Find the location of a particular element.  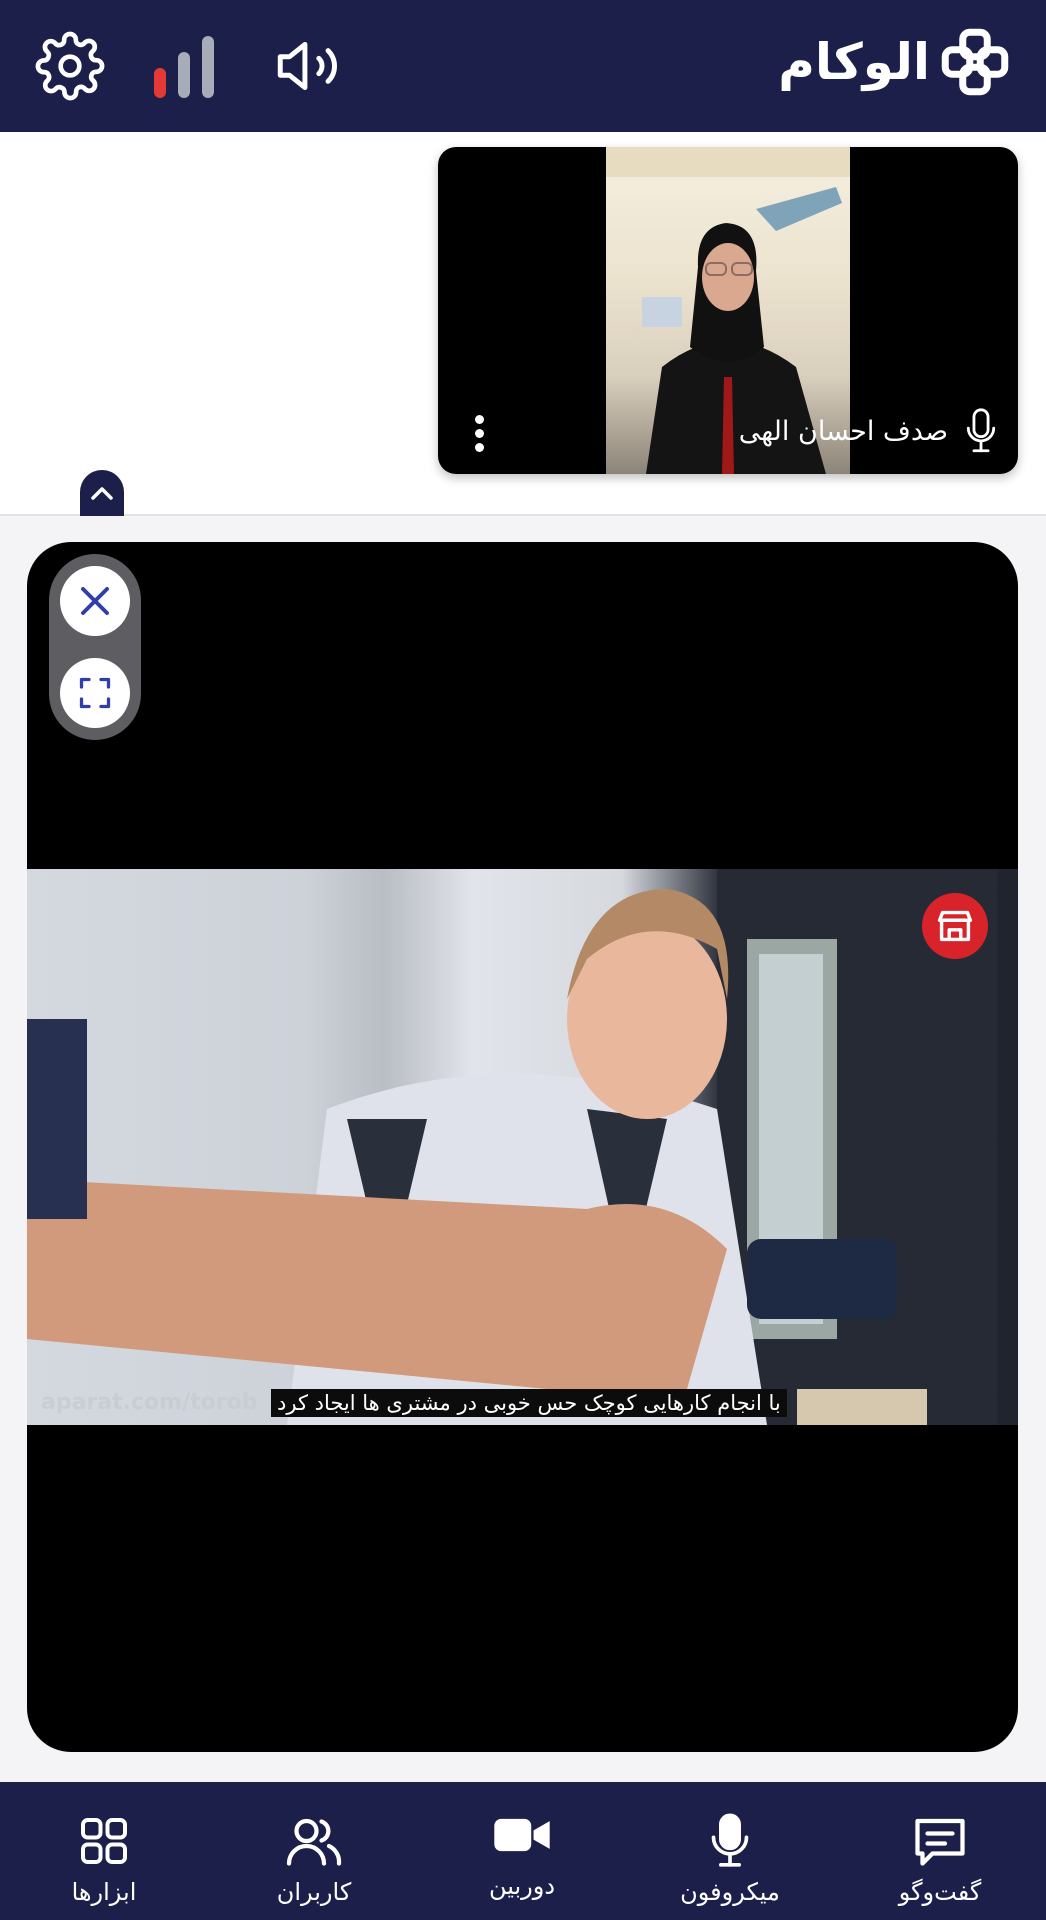

stage-controls is located at coordinates (95, 647).